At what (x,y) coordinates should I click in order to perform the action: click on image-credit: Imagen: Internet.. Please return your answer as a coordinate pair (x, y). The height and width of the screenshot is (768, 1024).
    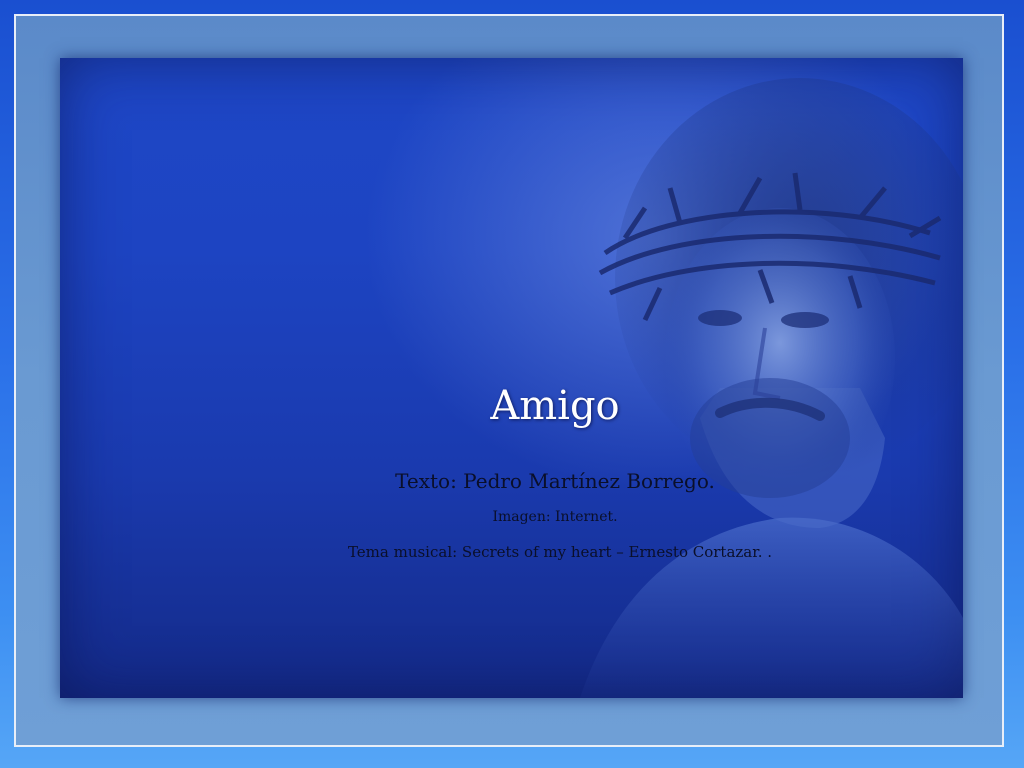
    Looking at the image, I should click on (555, 517).